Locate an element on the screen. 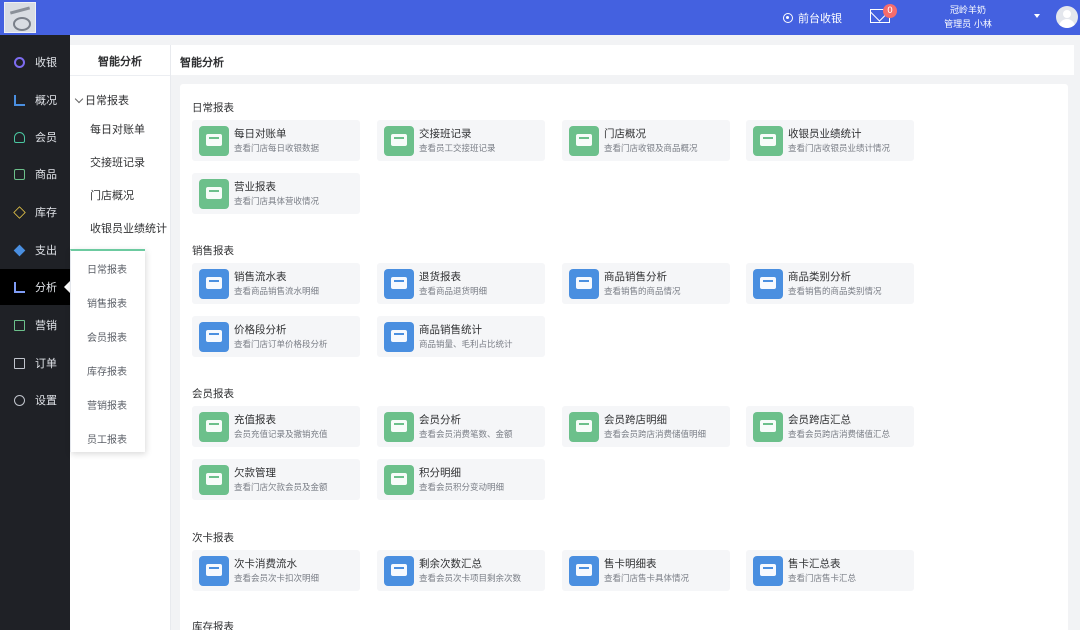  report-title: 会员跨店明细 is located at coordinates (635, 420).